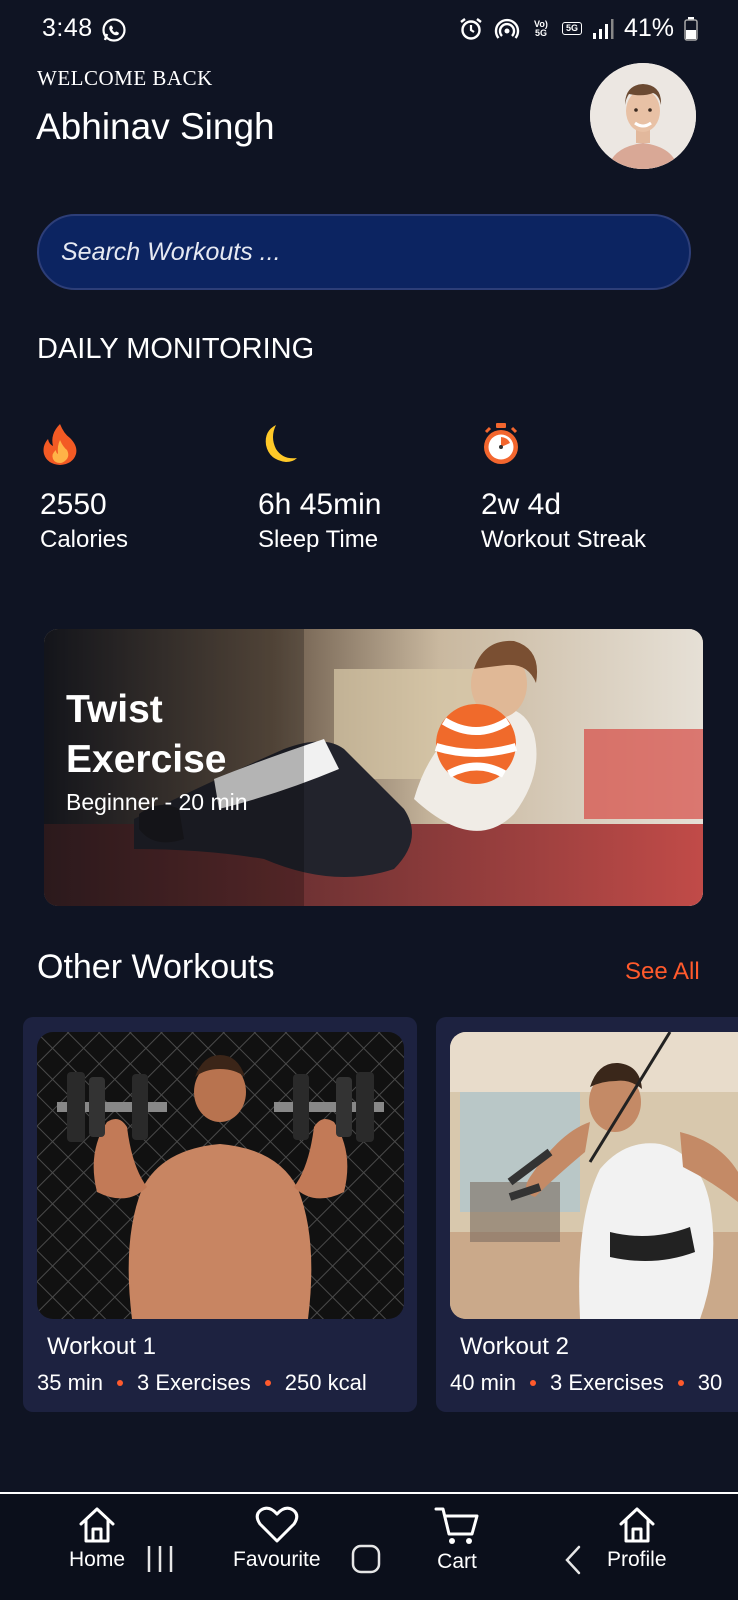 This screenshot has width=738, height=1600. What do you see at coordinates (97, 1559) in the screenshot?
I see `nav-home-label: Home` at bounding box center [97, 1559].